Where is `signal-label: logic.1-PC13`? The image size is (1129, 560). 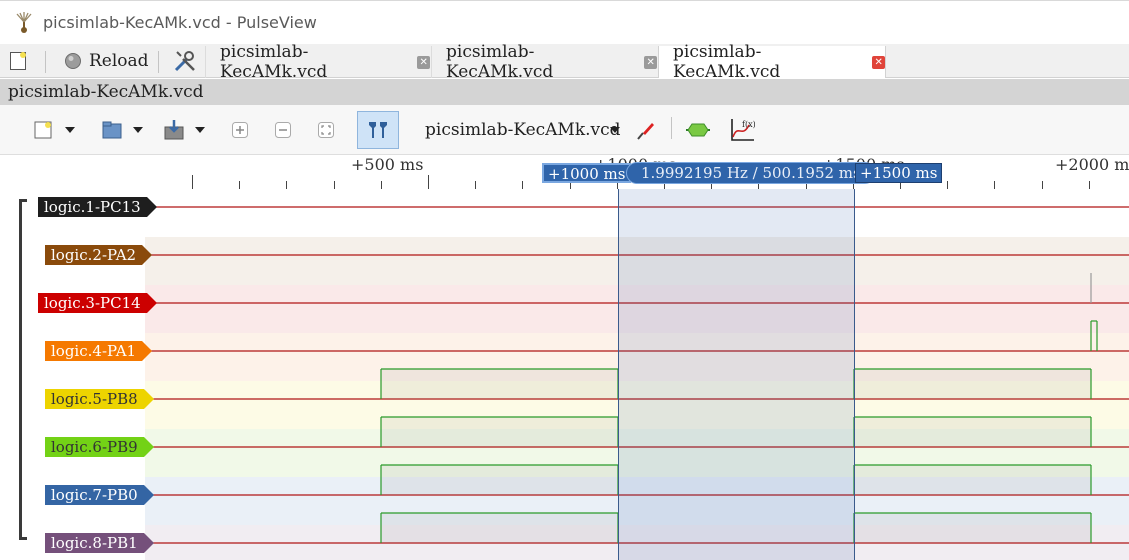
signal-label: logic.1-PC13 is located at coordinates (97, 207).